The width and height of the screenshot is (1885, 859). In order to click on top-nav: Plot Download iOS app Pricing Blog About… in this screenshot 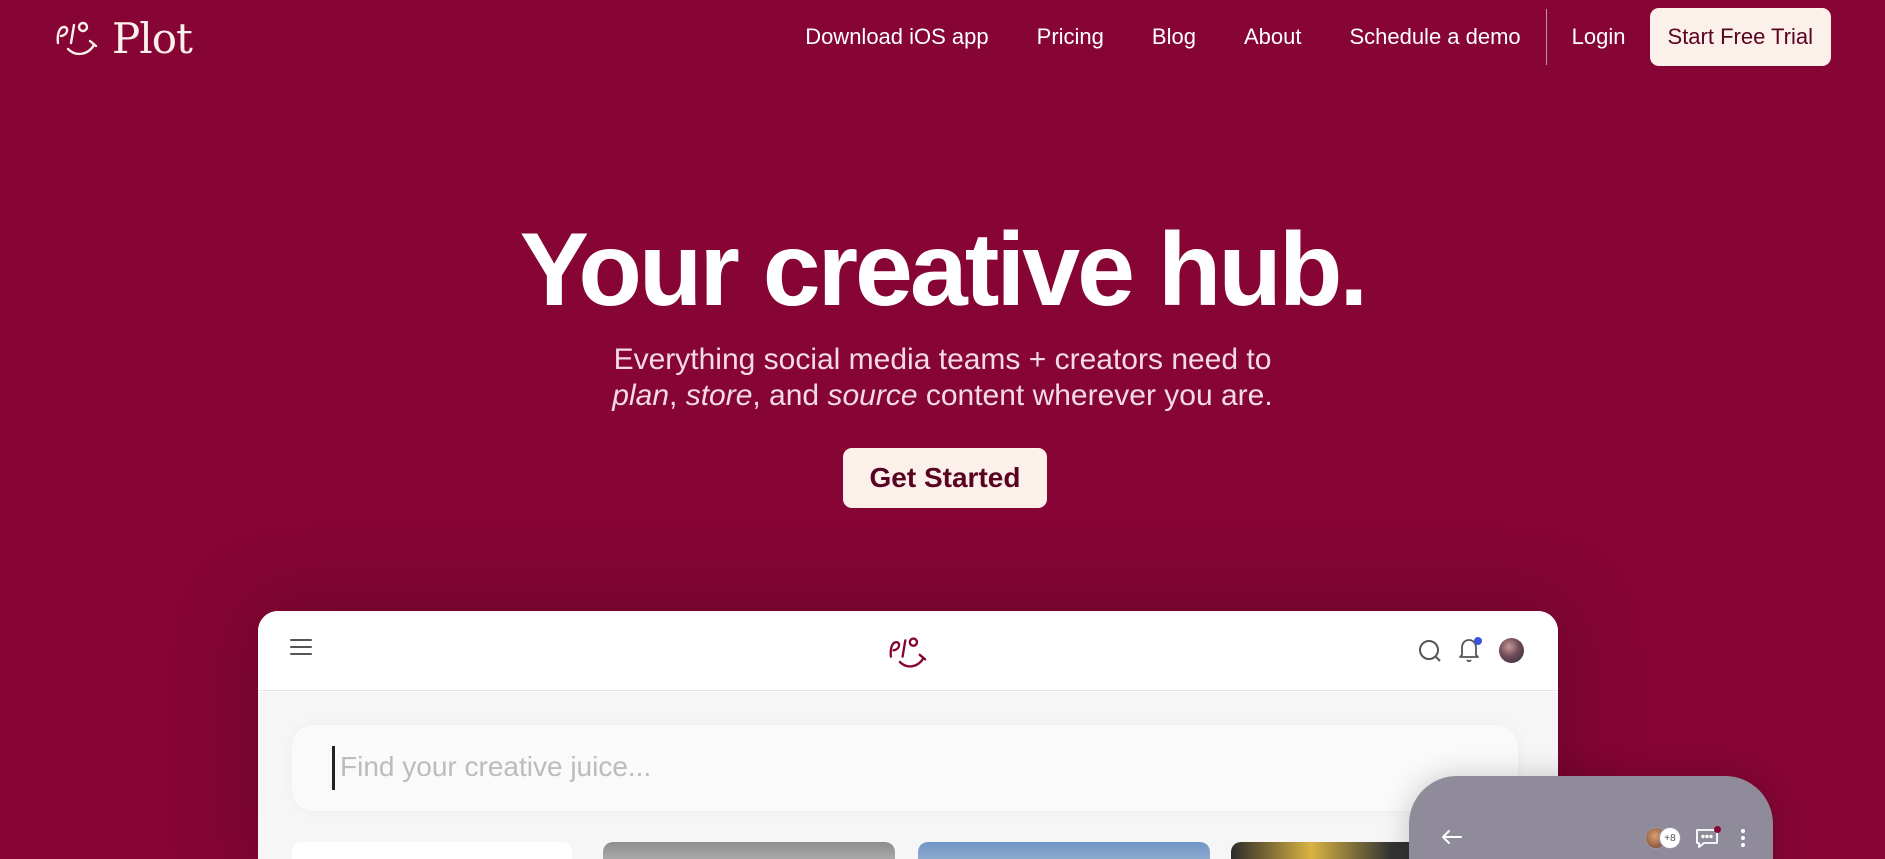, I will do `click(942, 39)`.